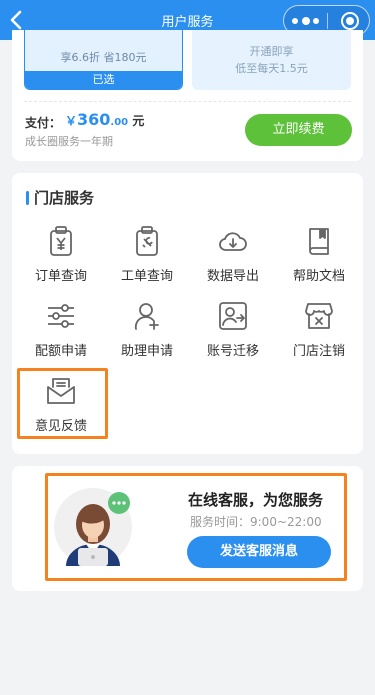 The height and width of the screenshot is (695, 375). What do you see at coordinates (318, 351) in the screenshot?
I see `service-label: 门店注销` at bounding box center [318, 351].